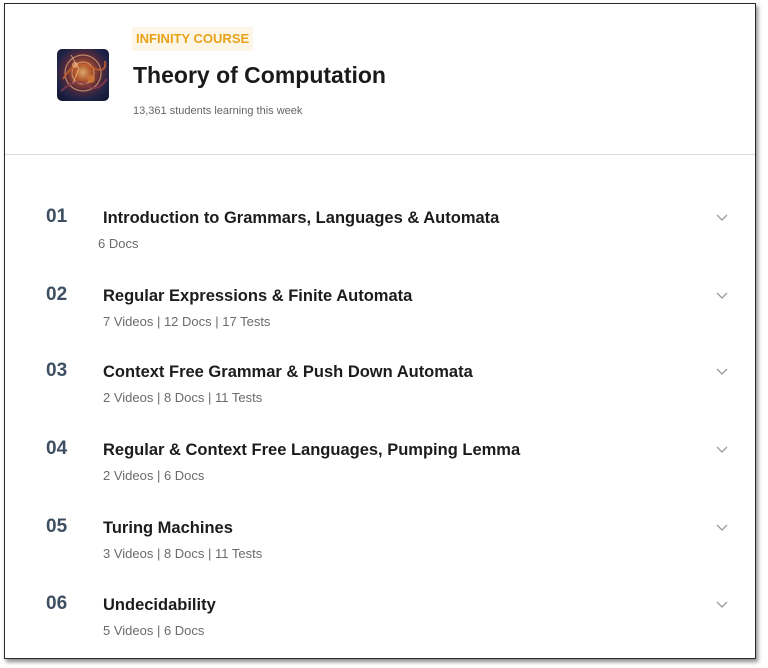 The height and width of the screenshot is (668, 768). I want to click on students-count: 13,361 students learning this week, so click(218, 111).